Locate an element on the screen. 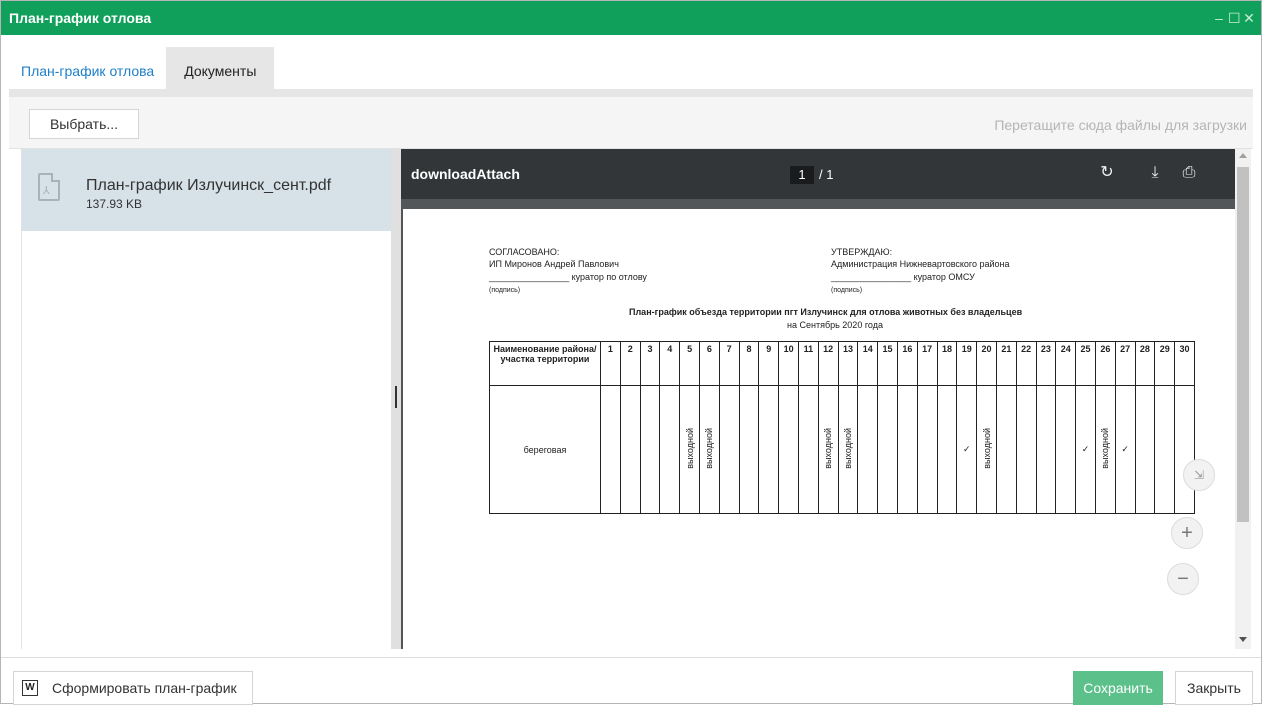 The width and height of the screenshot is (1262, 705). table-day-header: 8 is located at coordinates (749, 363).